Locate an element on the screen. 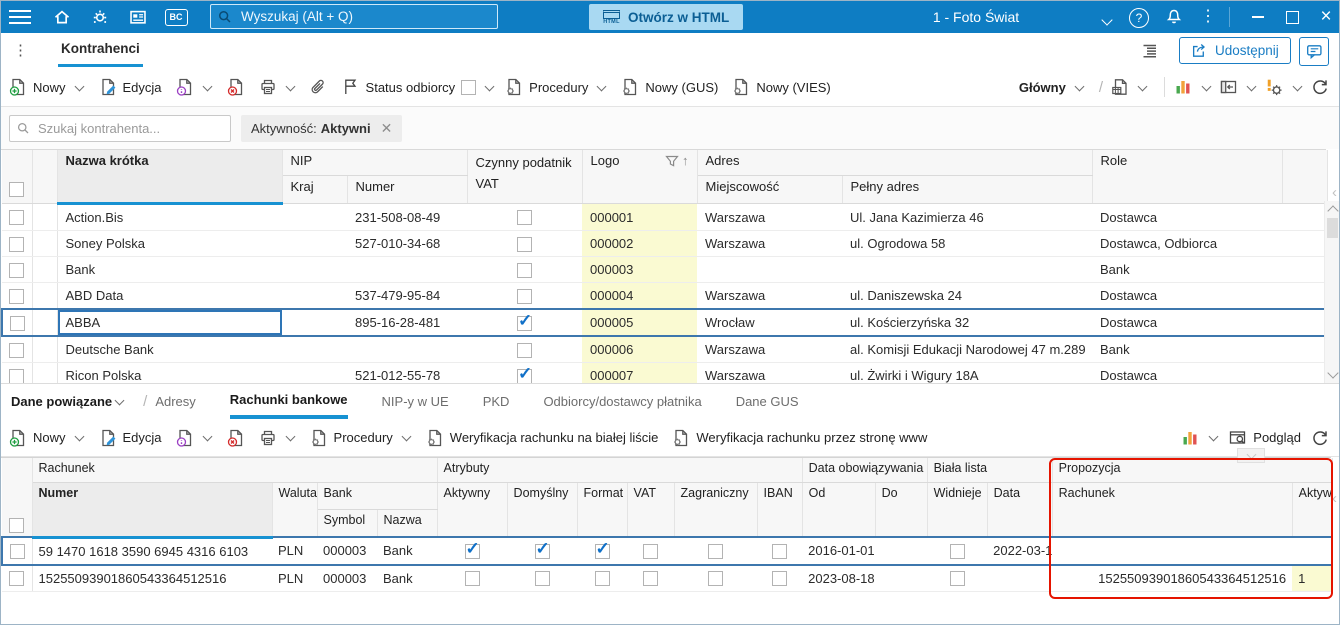  column-group-rachunek: Rachunek is located at coordinates (235, 470).